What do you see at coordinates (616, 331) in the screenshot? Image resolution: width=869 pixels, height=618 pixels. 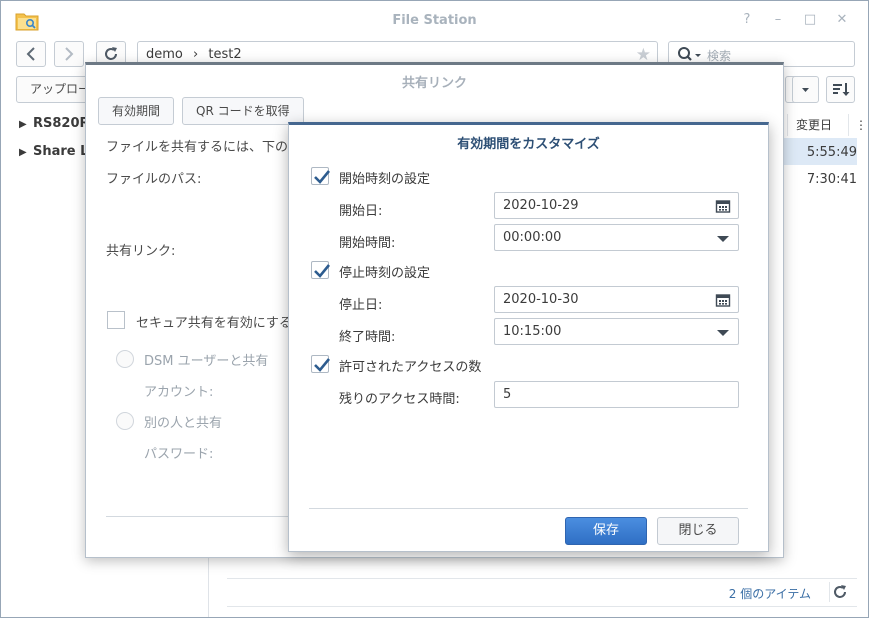 I see `end-time-select: 10:15:00` at bounding box center [616, 331].